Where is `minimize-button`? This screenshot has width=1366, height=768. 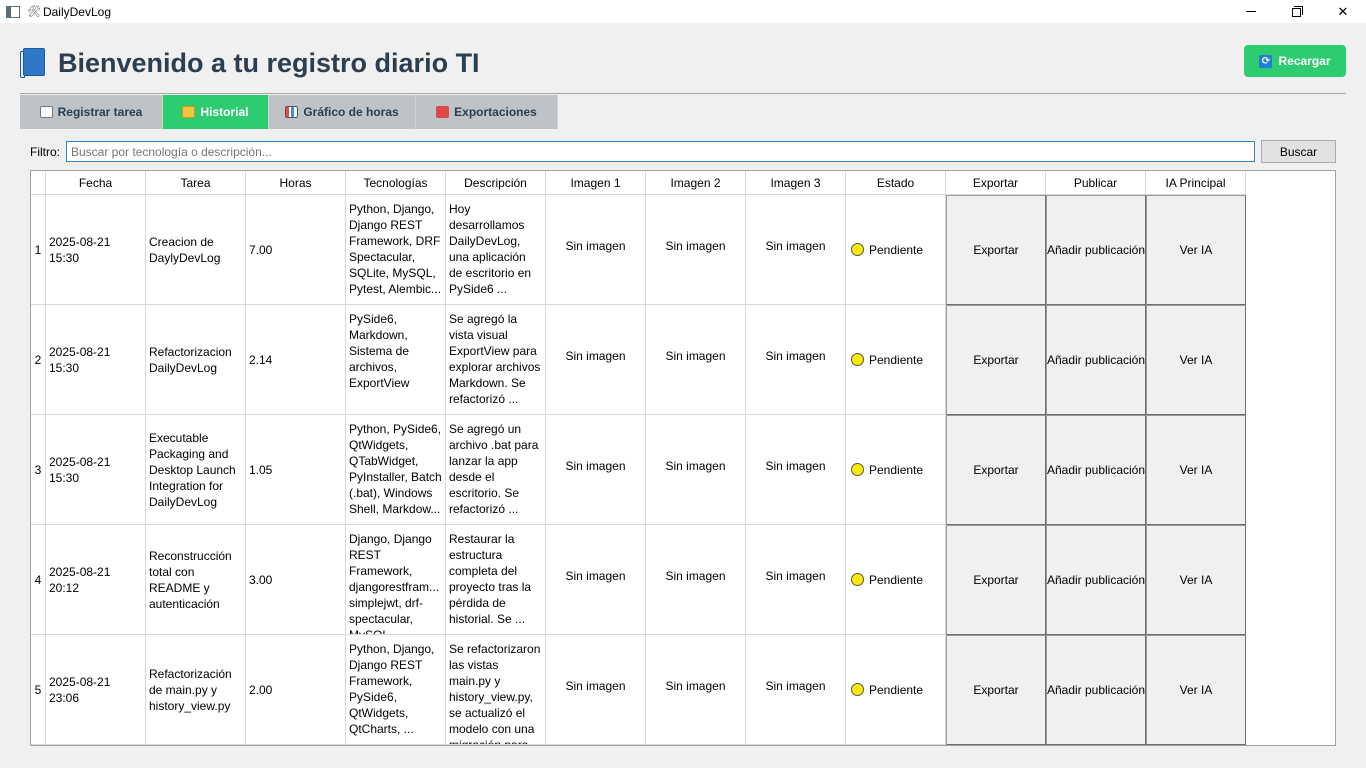 minimize-button is located at coordinates (1251, 11).